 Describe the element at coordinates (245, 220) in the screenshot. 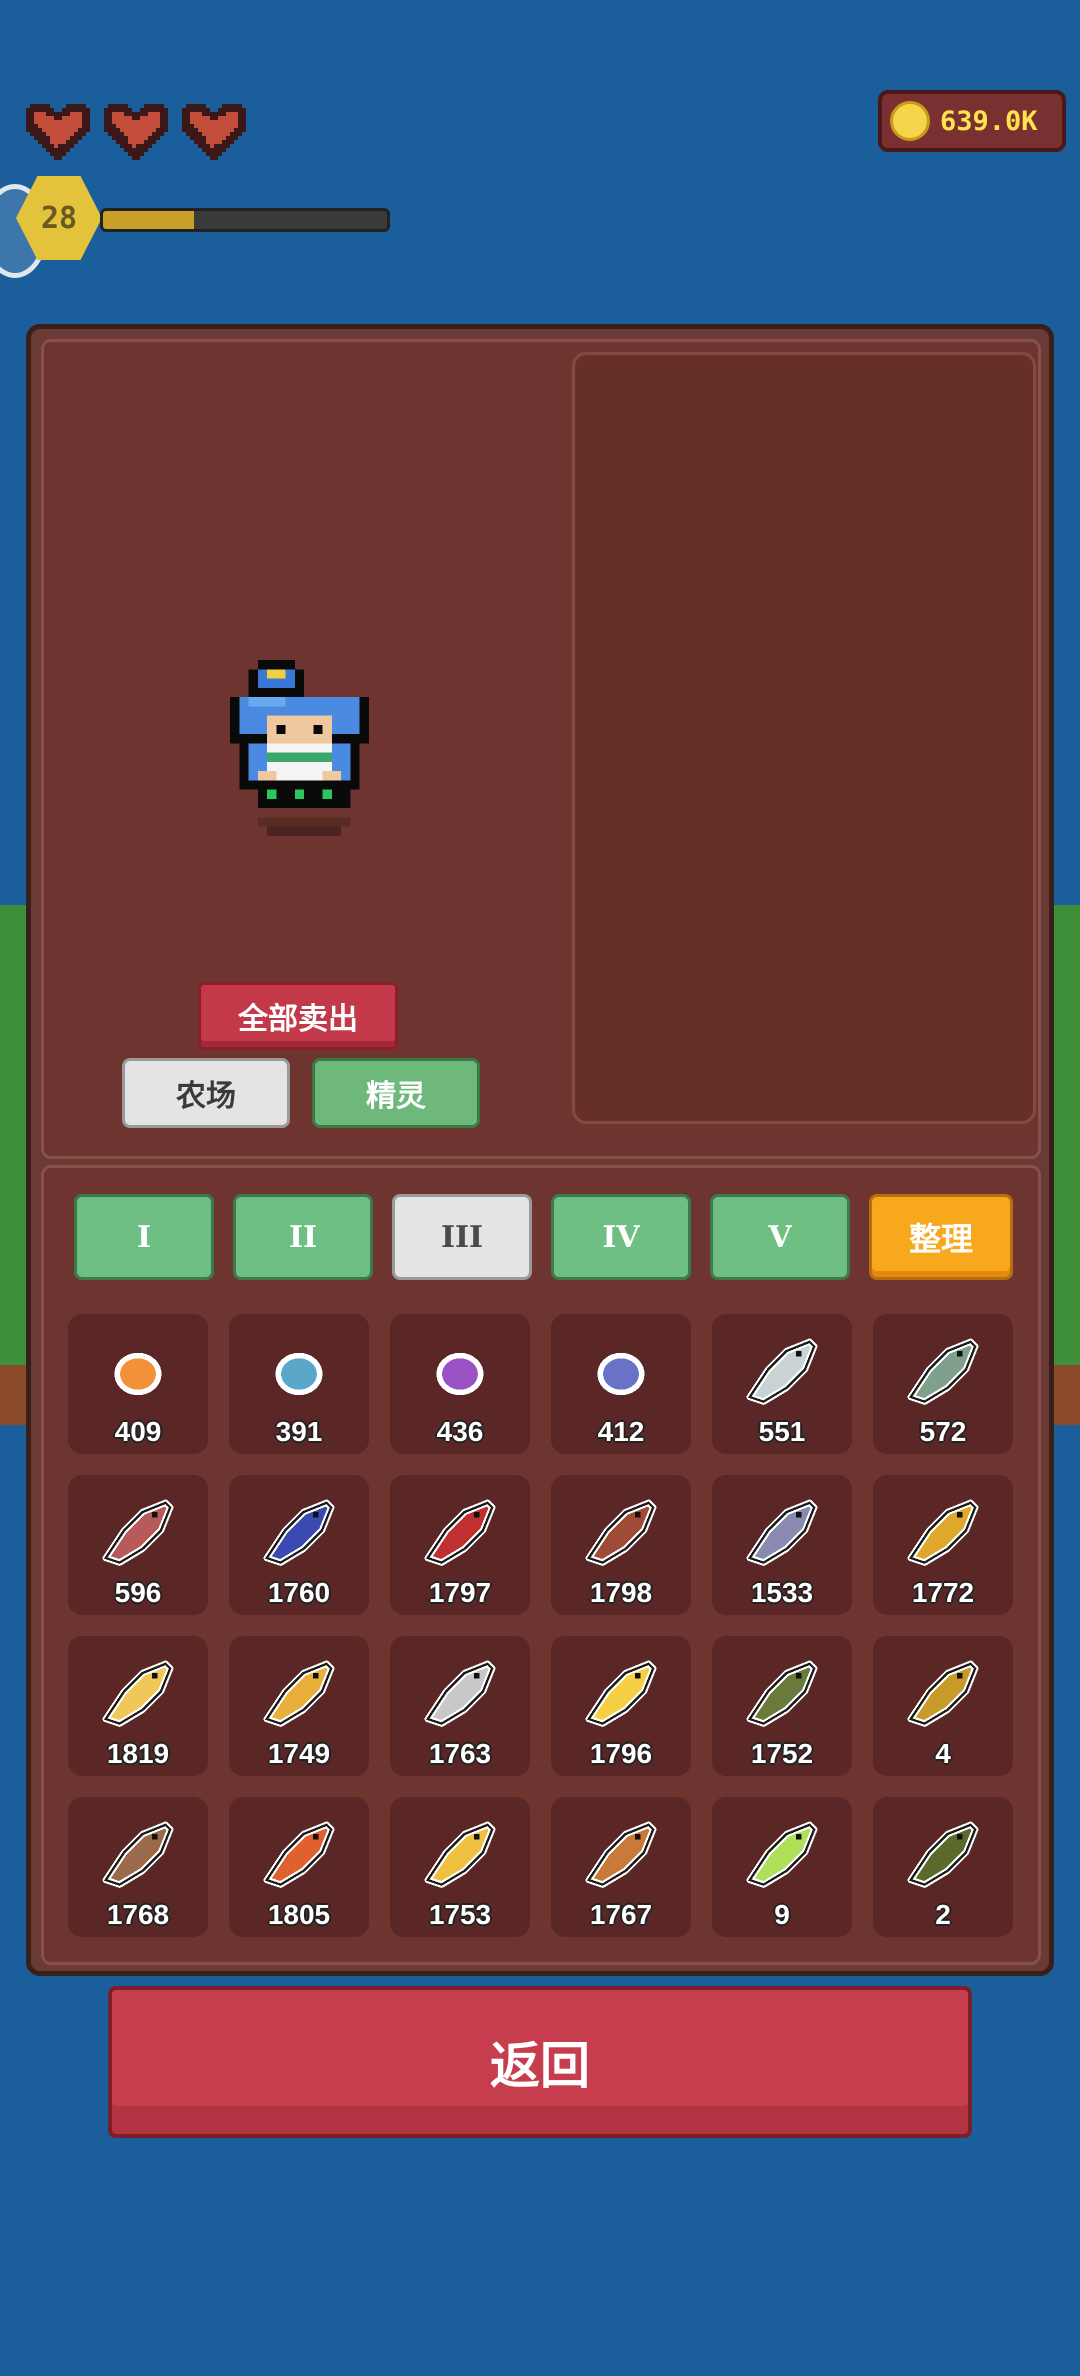

I see `xp-bar` at that location.